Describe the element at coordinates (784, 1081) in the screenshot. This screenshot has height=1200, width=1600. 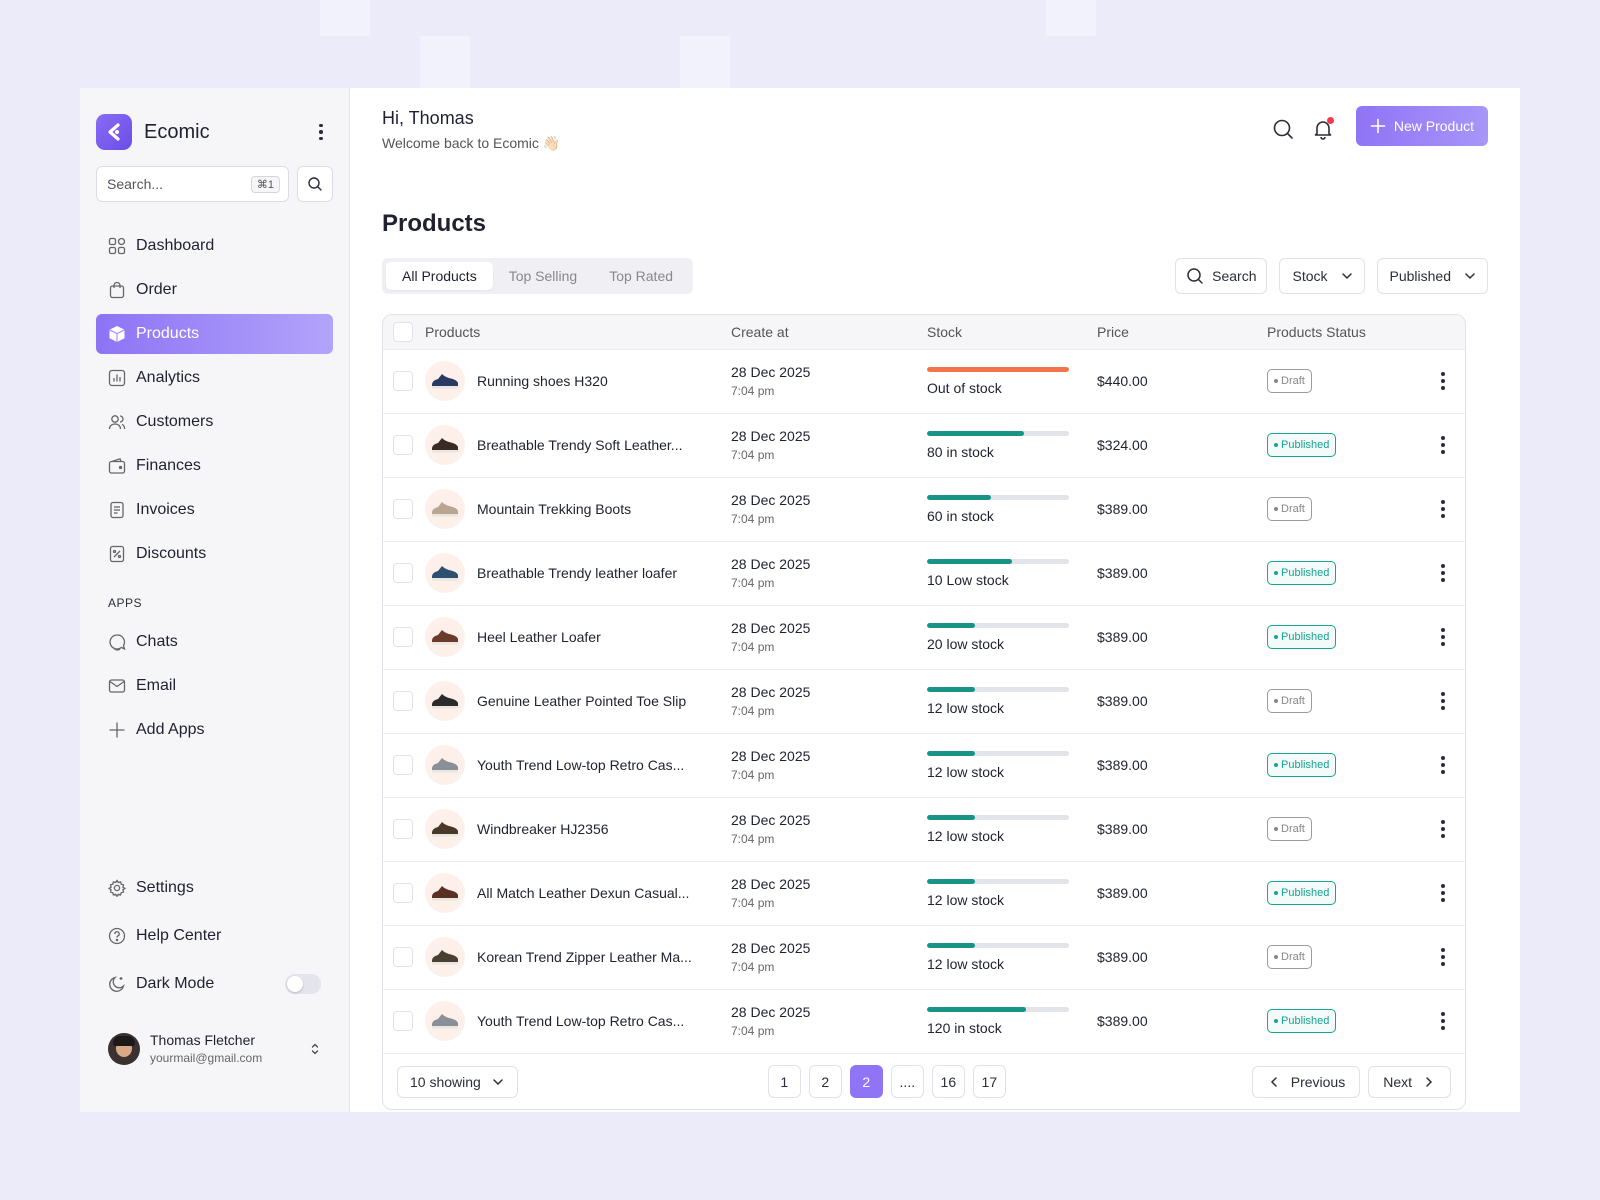
I see `page-button: 1` at that location.